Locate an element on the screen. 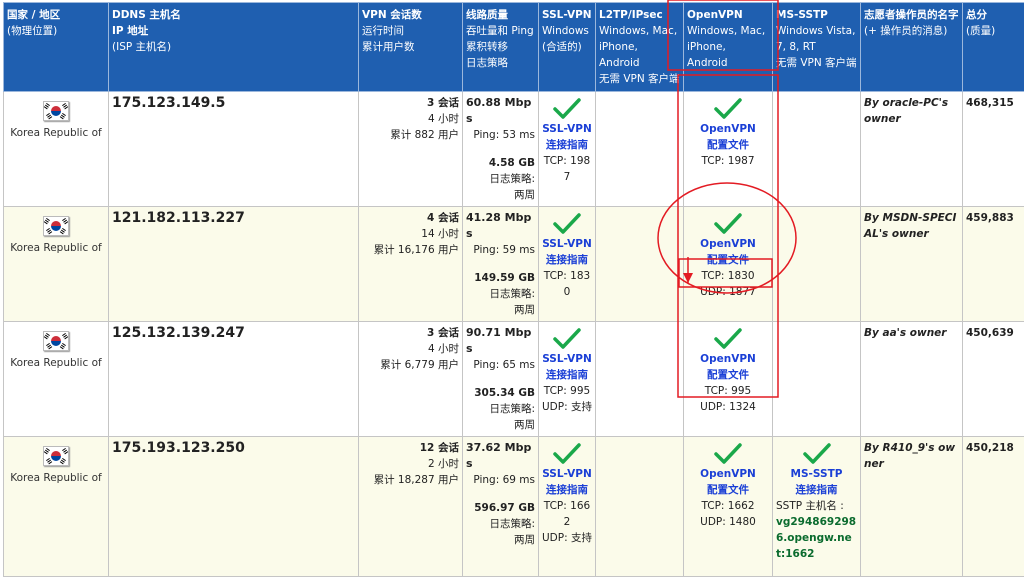  line-quality-cell: 41.28 MbpsPing: 59 ms149.59 GB日志策略:两周 is located at coordinates (501, 264).